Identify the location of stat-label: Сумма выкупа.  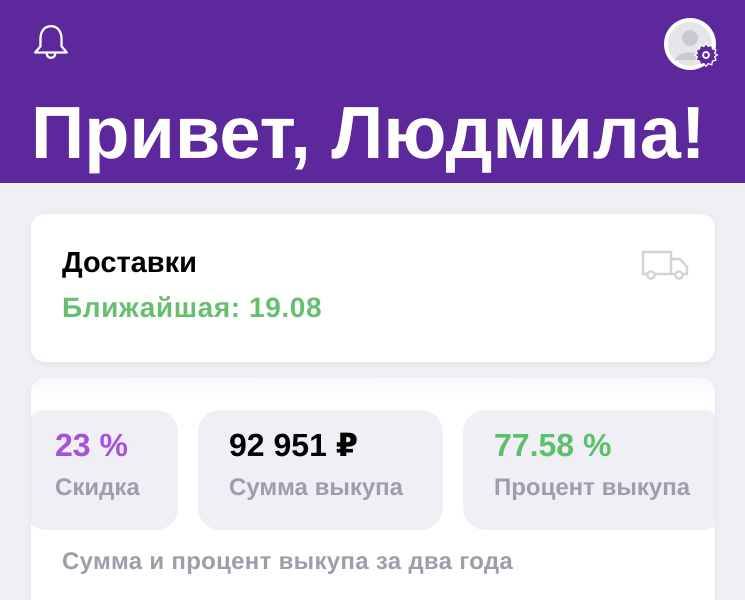
(316, 488).